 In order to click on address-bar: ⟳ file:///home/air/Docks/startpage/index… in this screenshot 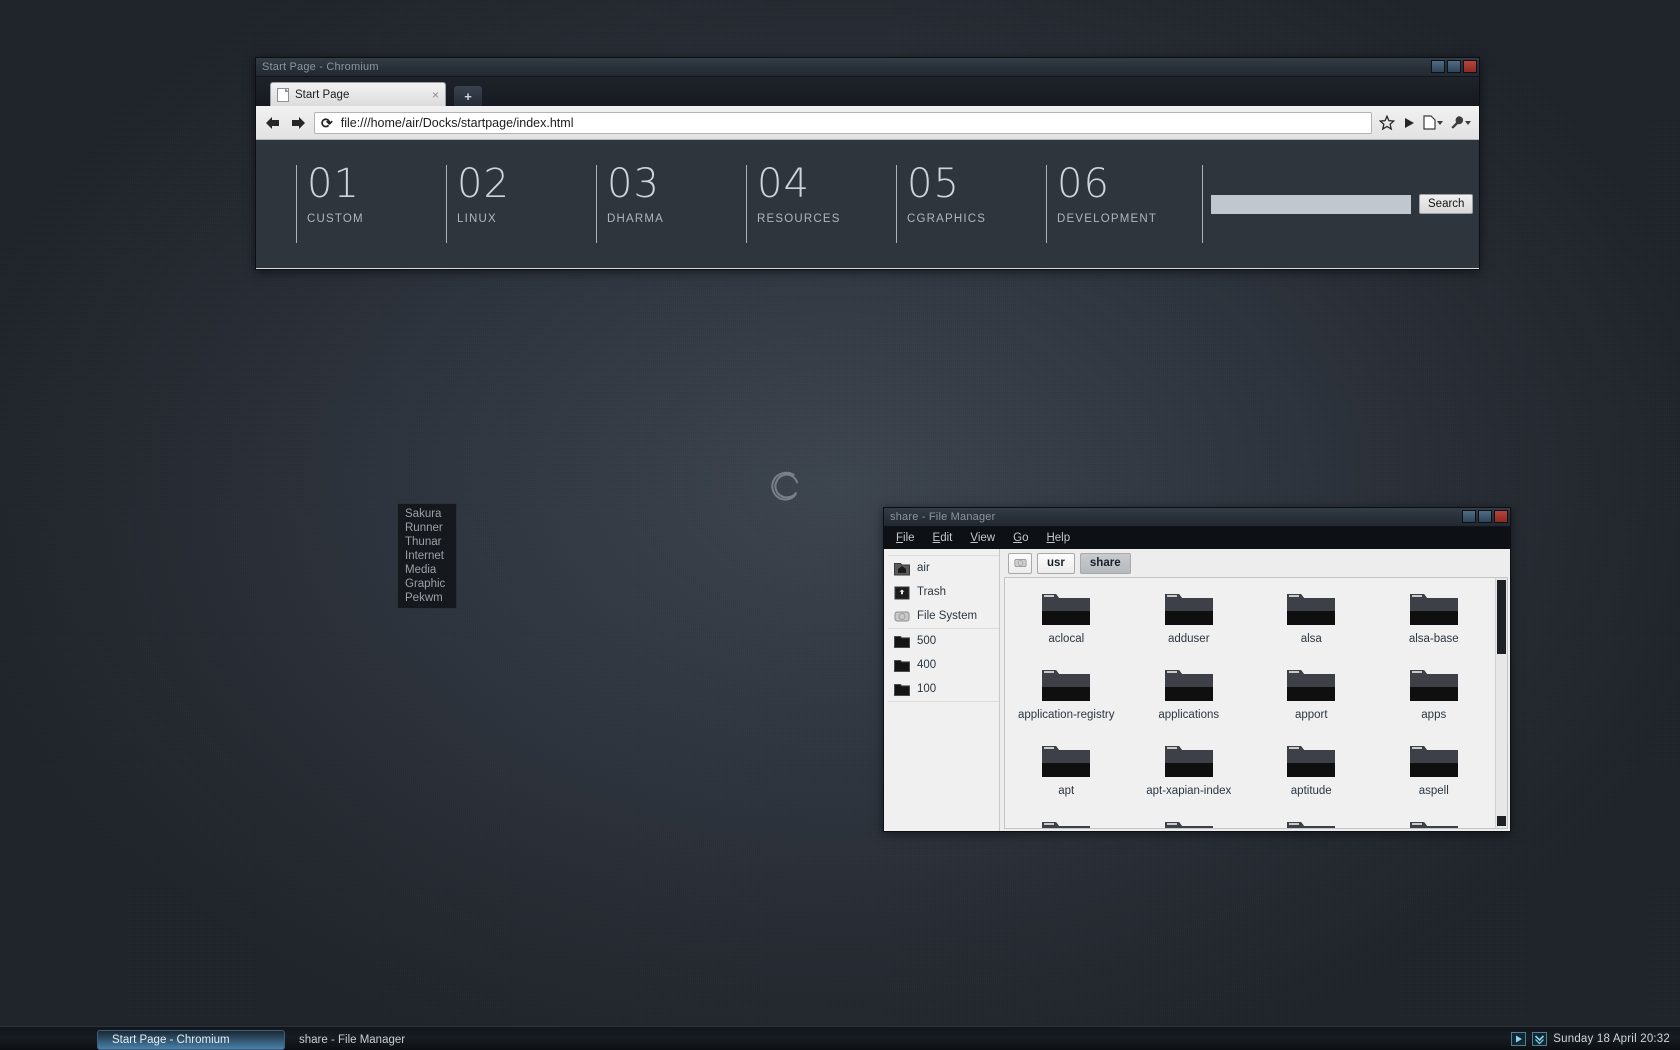, I will do `click(843, 122)`.